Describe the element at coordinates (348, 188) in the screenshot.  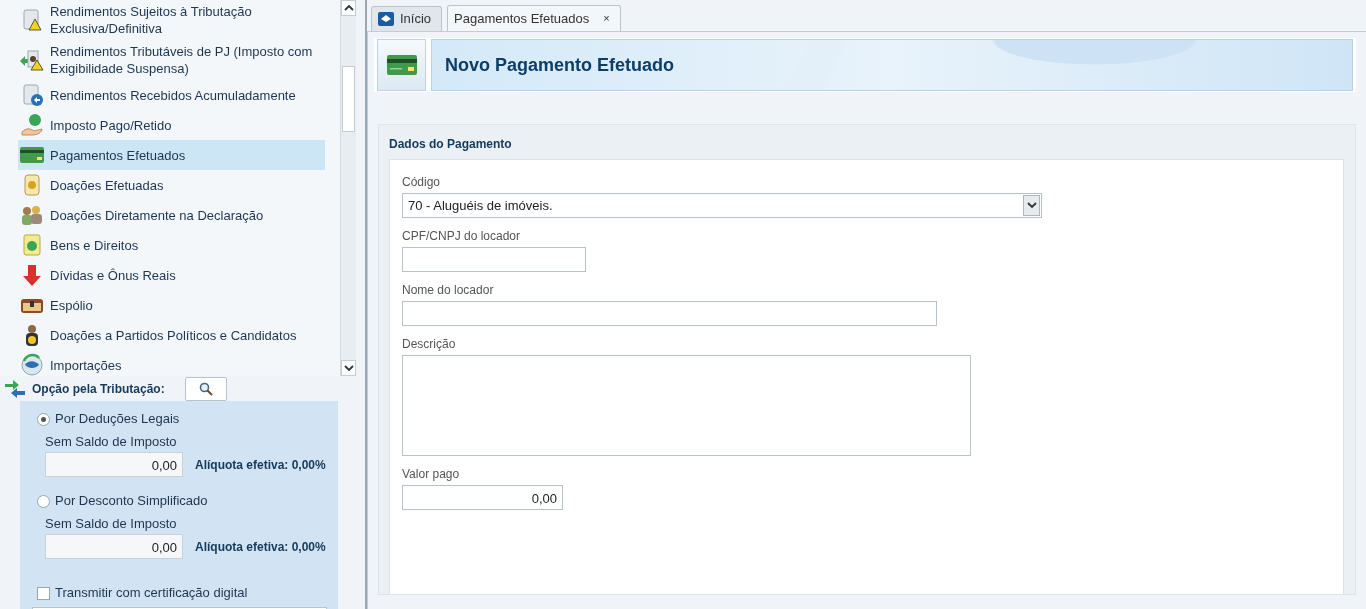
I see `scrollbar` at that location.